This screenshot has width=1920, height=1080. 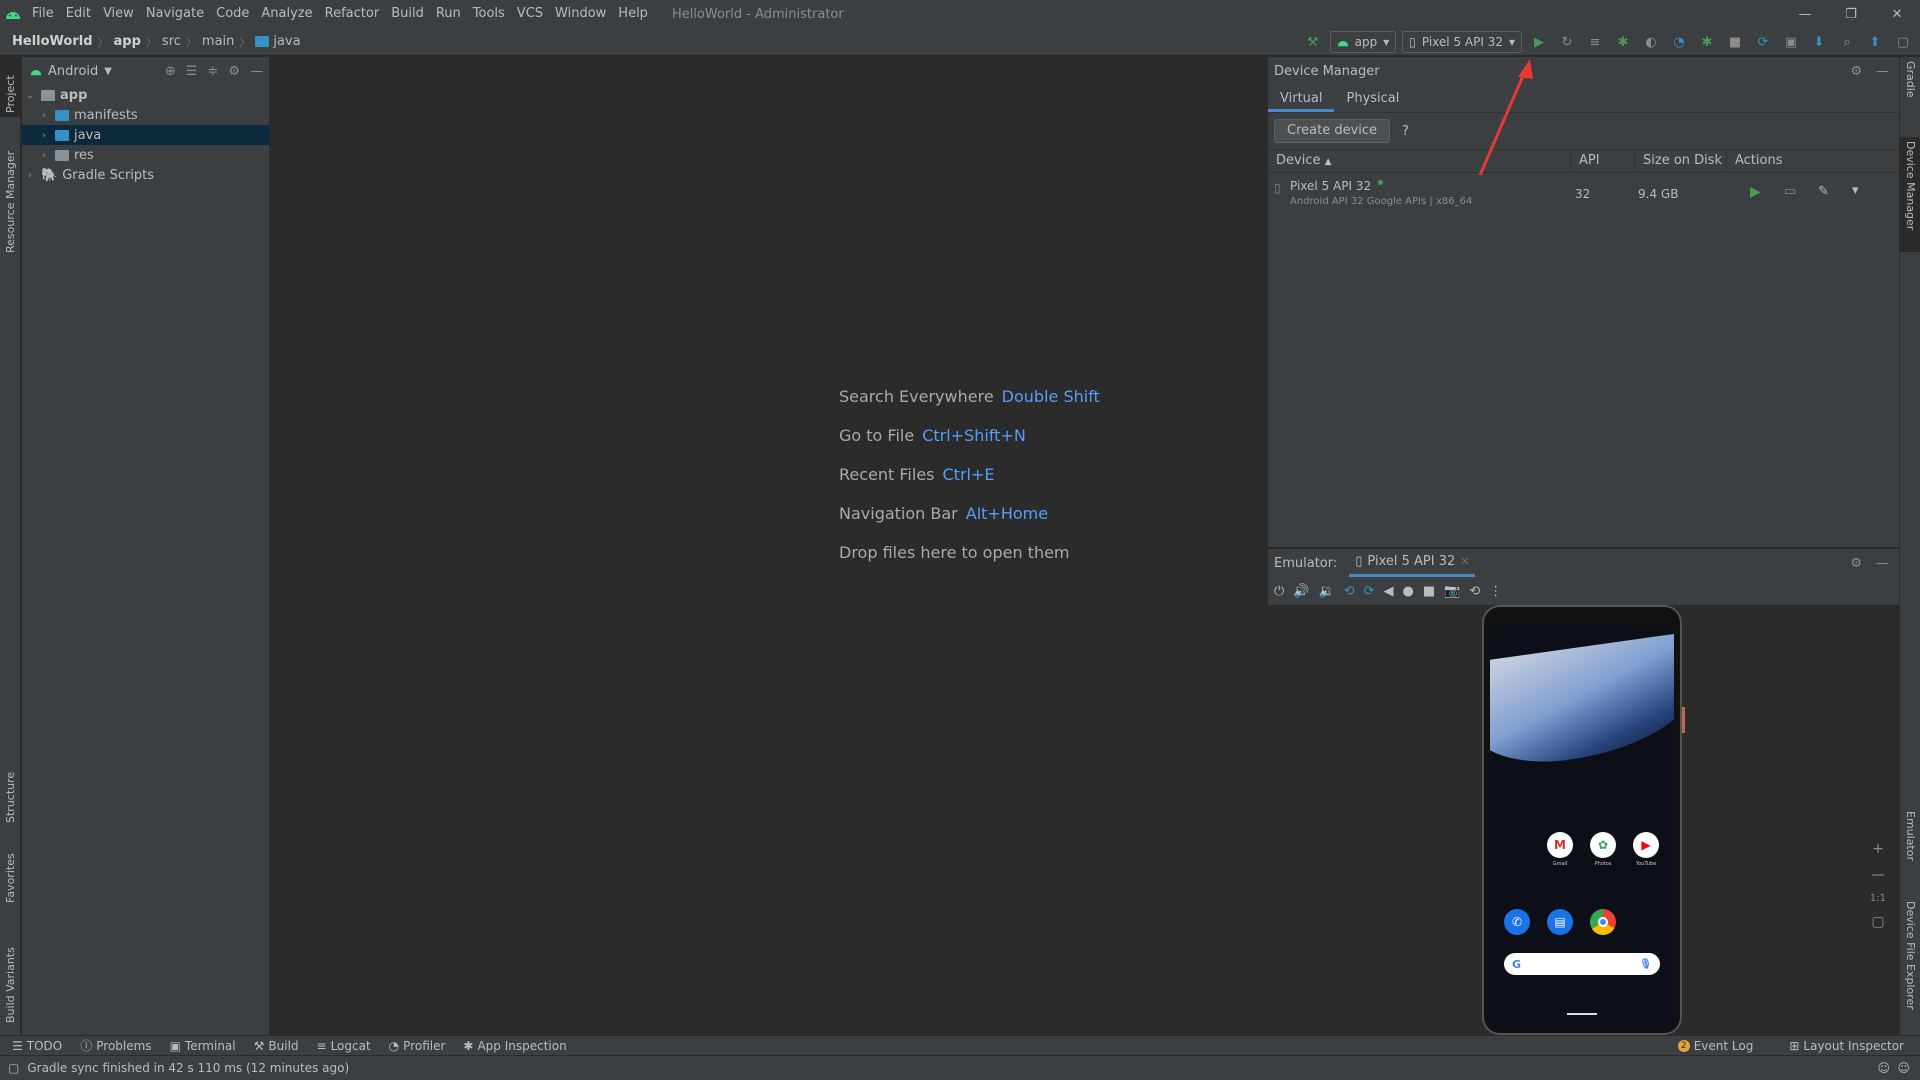 What do you see at coordinates (1903, 1068) in the screenshot?
I see `feedback-icon: ☺` at bounding box center [1903, 1068].